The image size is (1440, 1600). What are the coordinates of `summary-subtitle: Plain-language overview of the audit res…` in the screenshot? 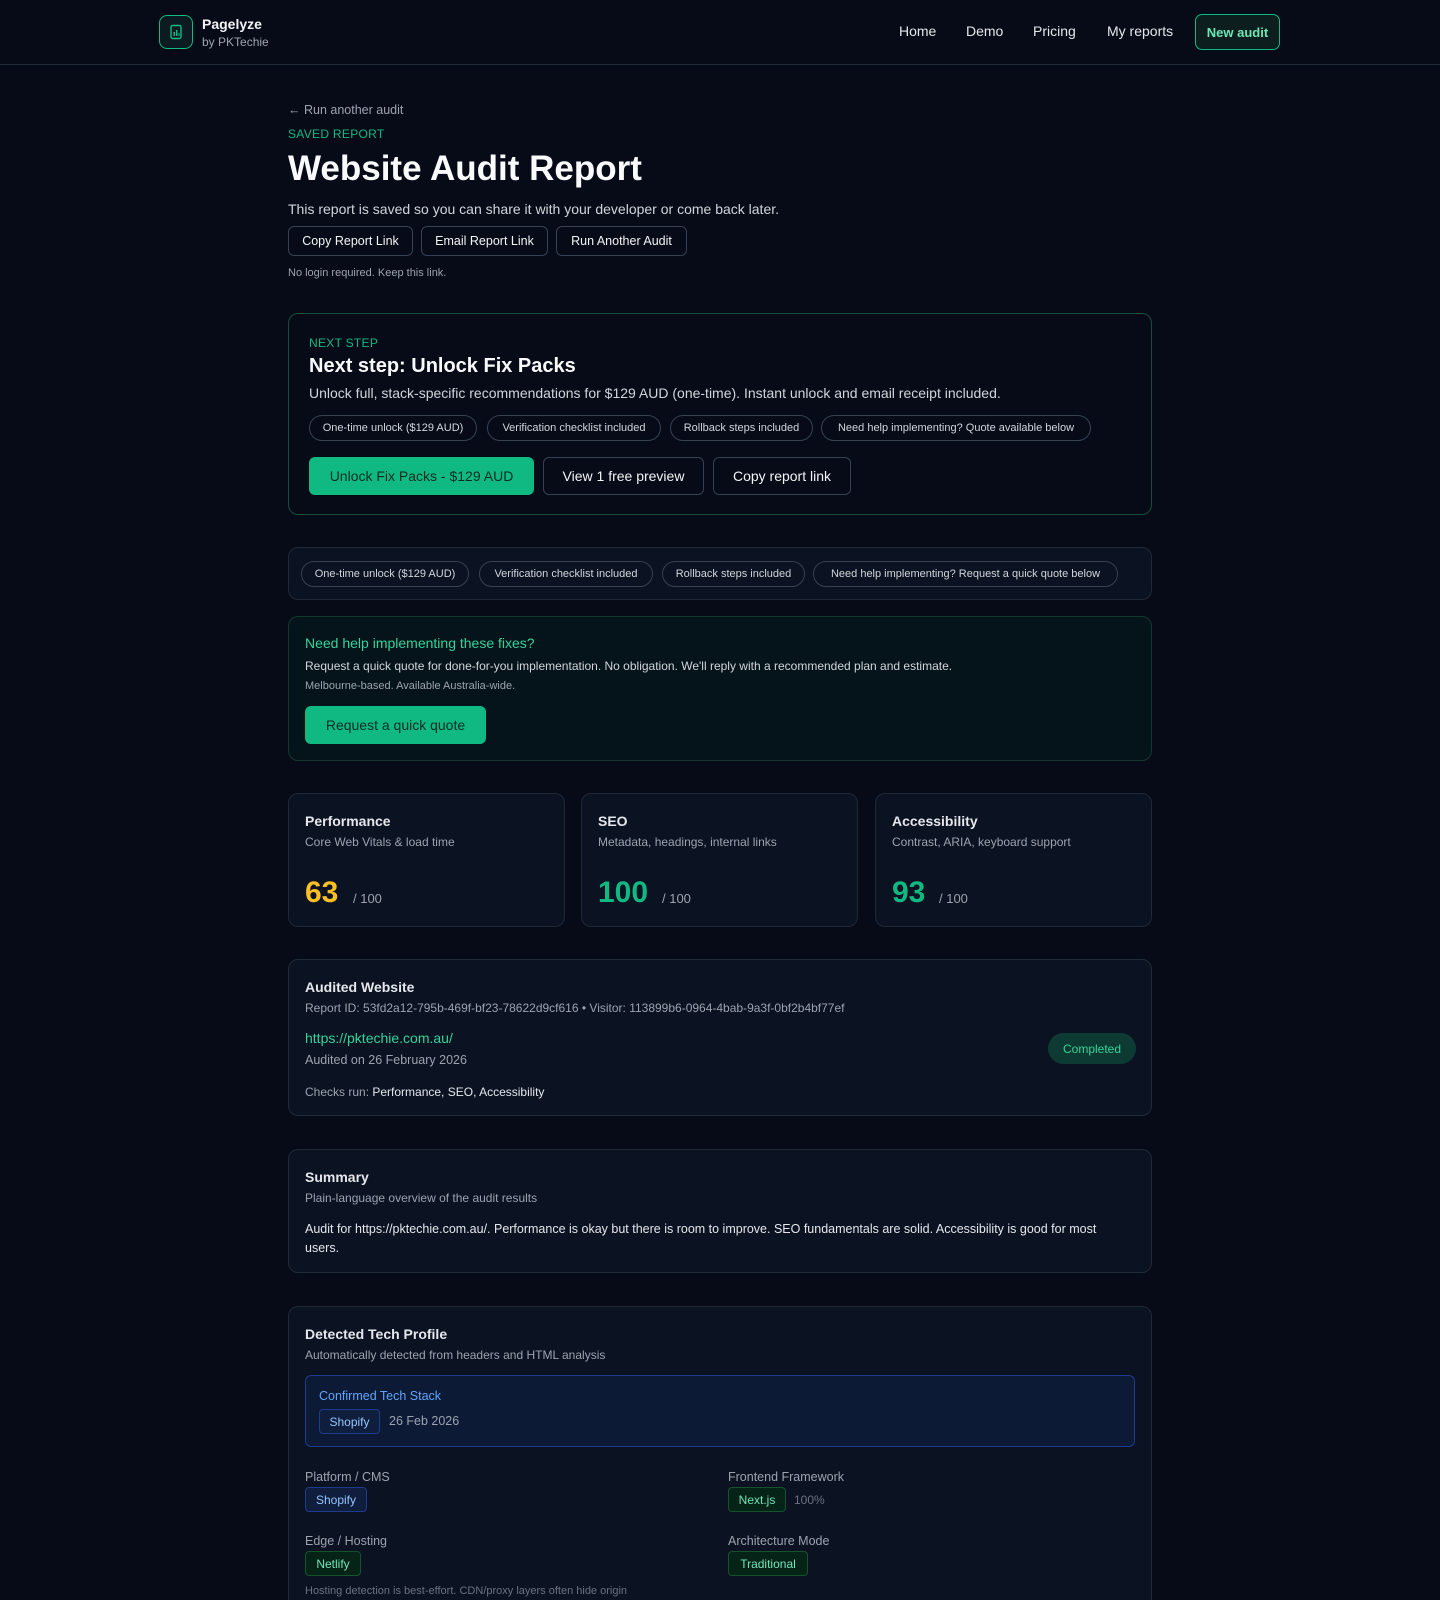 It's located at (421, 1198).